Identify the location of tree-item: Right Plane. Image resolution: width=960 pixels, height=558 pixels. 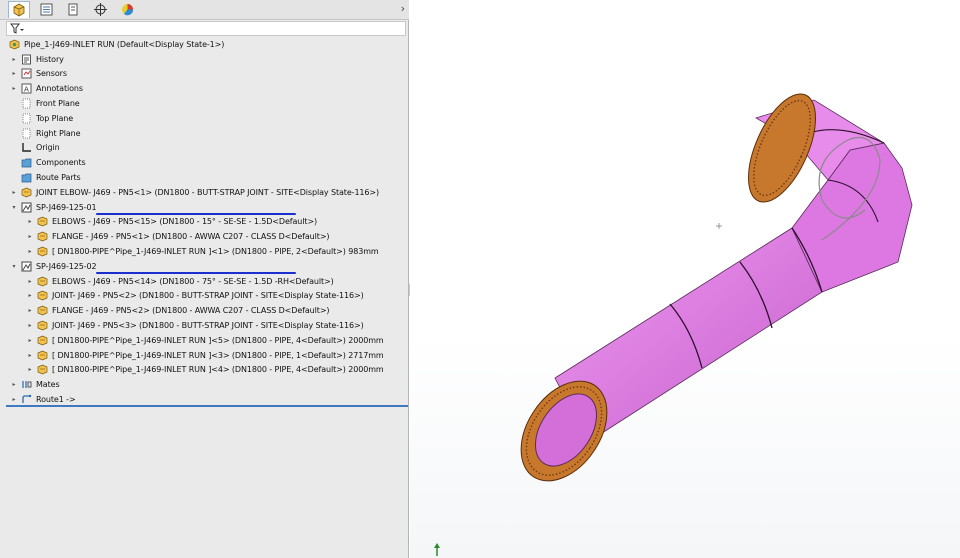
(45, 133).